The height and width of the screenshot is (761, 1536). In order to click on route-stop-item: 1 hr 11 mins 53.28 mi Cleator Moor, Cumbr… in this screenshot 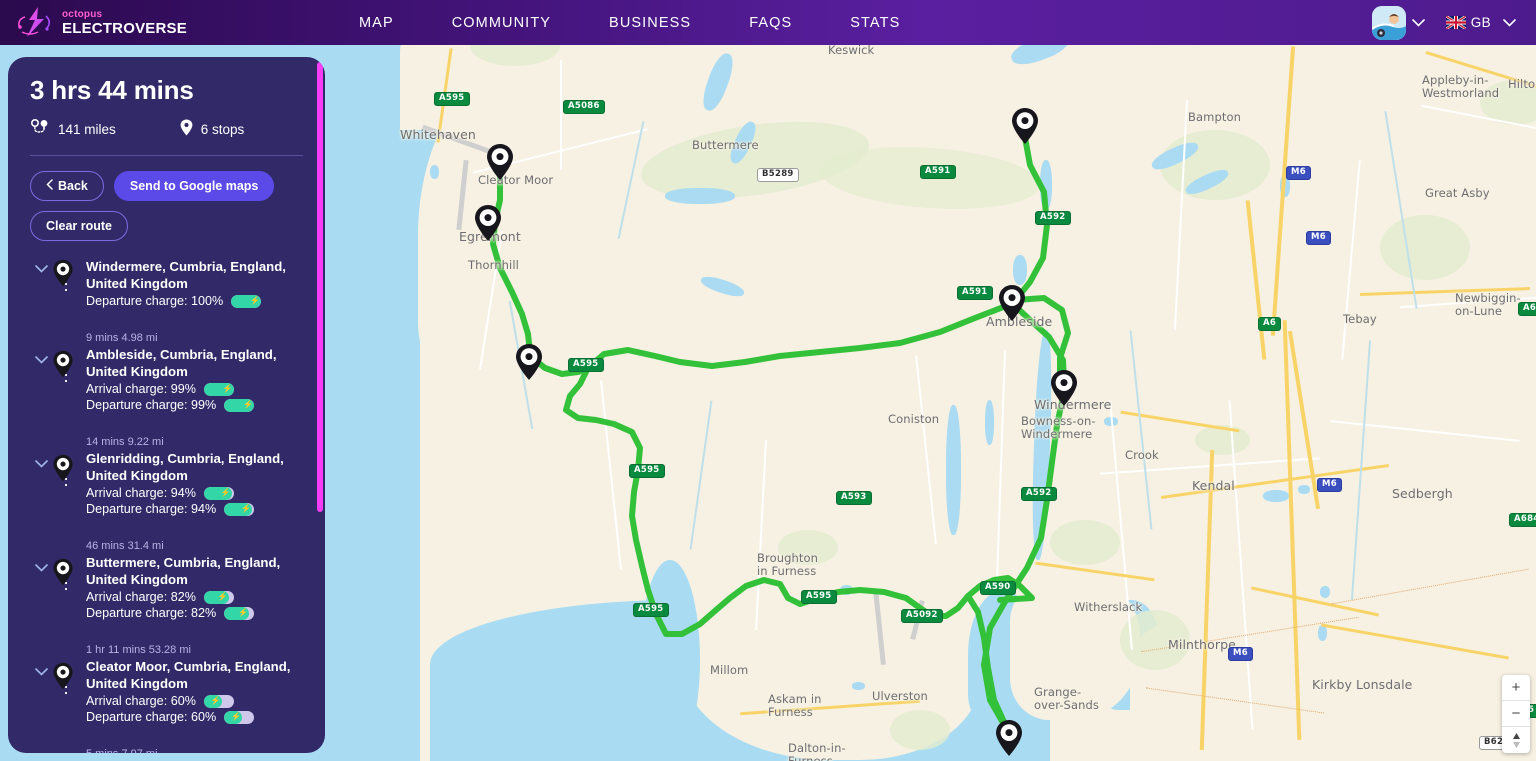, I will do `click(166, 696)`.